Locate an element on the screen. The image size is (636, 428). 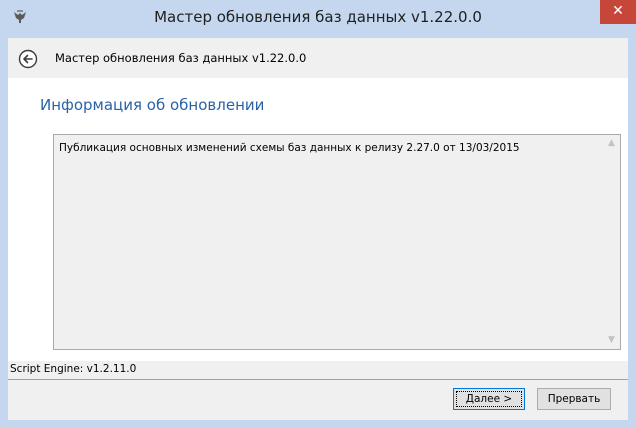
footer-divider is located at coordinates (318, 379).